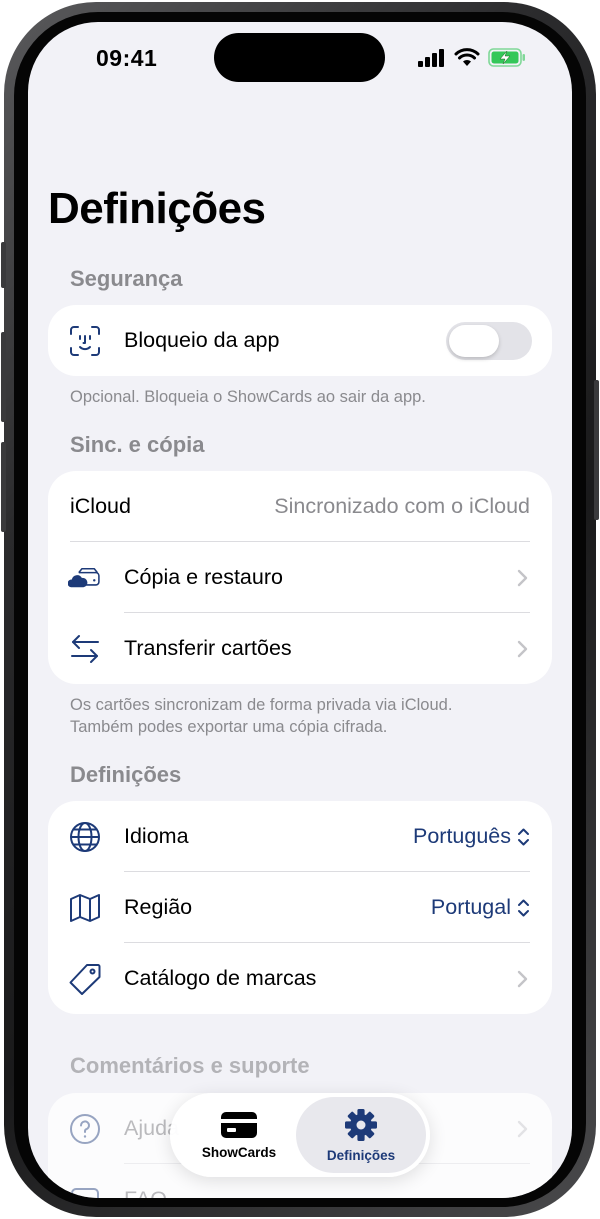  I want to click on section-header-security: Segurança, so click(126, 278).